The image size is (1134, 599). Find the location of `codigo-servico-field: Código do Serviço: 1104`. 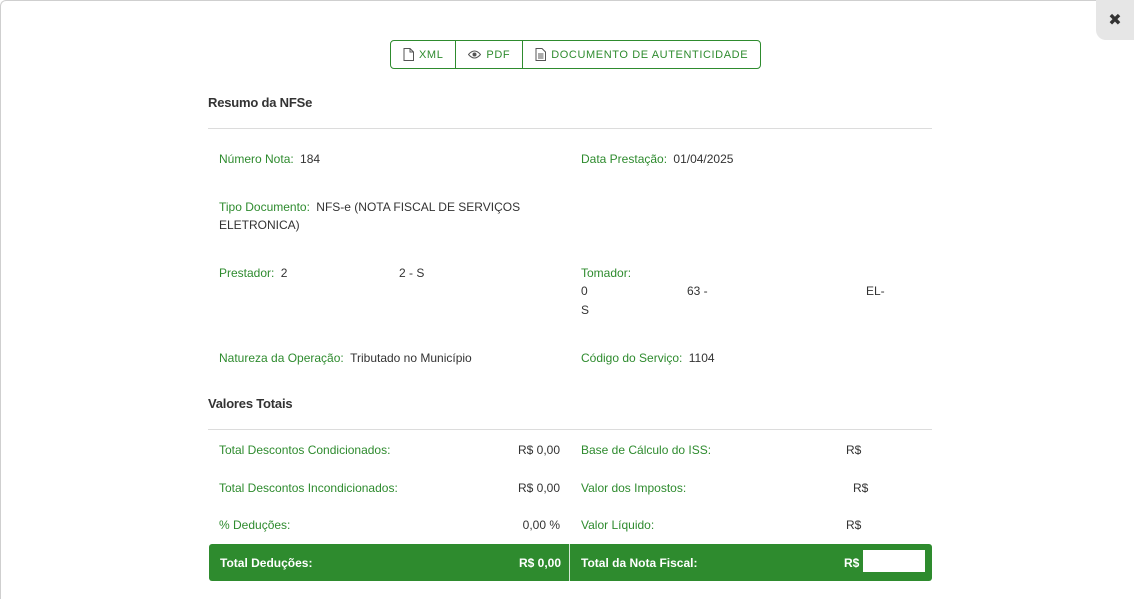

codigo-servico-field: Código do Serviço: 1104 is located at coordinates (648, 358).